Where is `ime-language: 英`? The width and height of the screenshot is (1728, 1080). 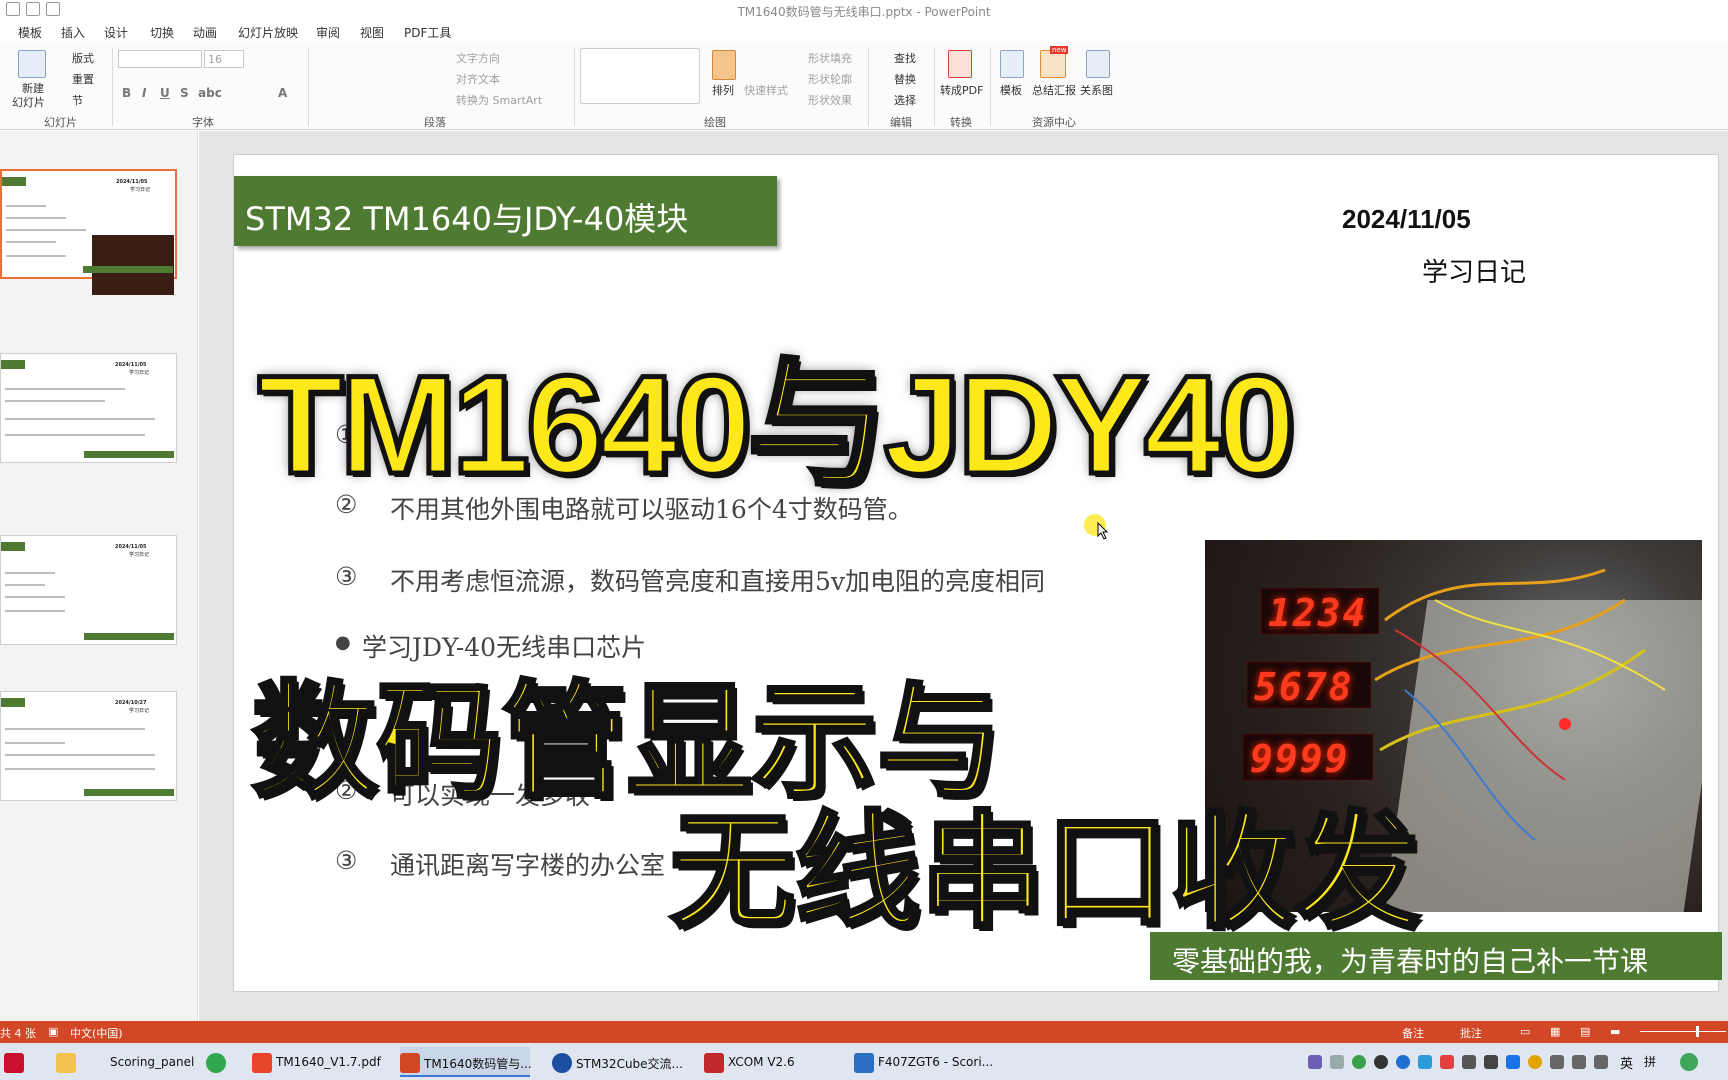 ime-language: 英 is located at coordinates (1626, 1062).